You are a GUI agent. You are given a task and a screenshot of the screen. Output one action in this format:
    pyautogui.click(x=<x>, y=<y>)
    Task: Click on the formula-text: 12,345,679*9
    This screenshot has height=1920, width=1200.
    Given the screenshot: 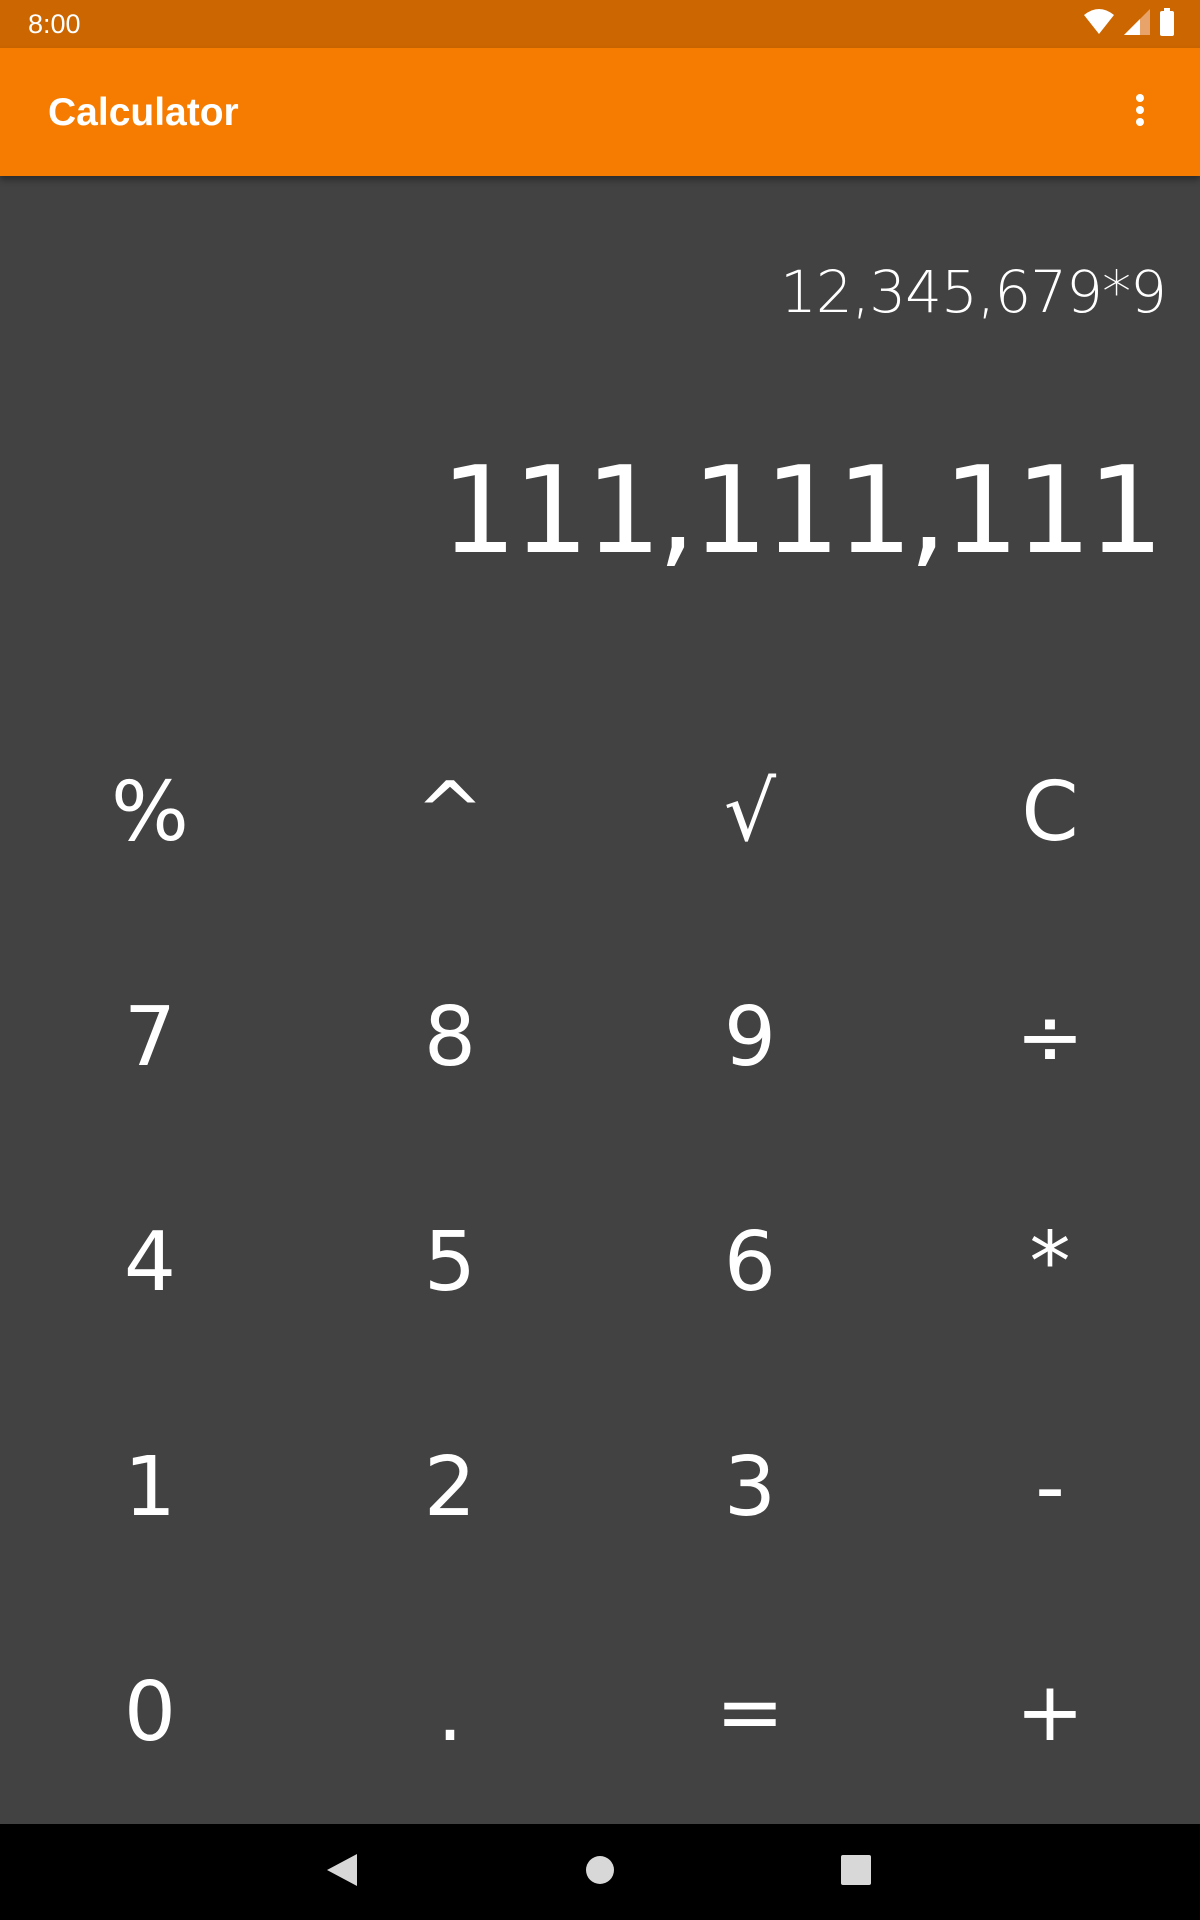 What is the action you would take?
    pyautogui.click(x=973, y=292)
    